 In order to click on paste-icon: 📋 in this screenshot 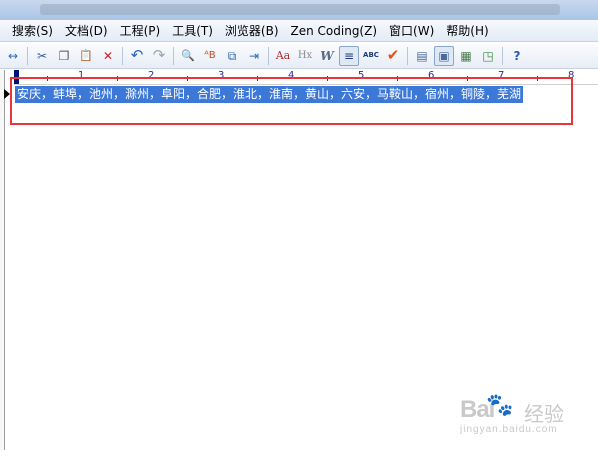, I will do `click(86, 56)`.